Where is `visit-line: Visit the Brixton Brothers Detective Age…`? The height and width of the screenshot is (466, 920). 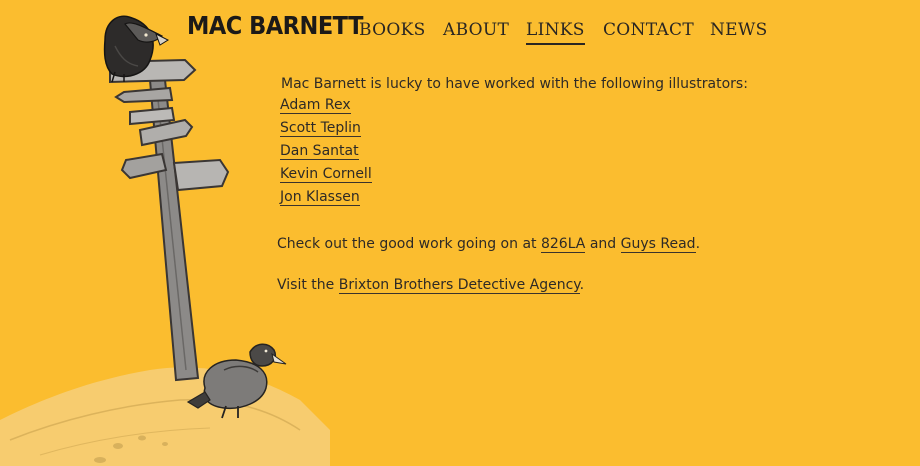
visit-line: Visit the Brixton Brothers Detective Age… is located at coordinates (431, 285).